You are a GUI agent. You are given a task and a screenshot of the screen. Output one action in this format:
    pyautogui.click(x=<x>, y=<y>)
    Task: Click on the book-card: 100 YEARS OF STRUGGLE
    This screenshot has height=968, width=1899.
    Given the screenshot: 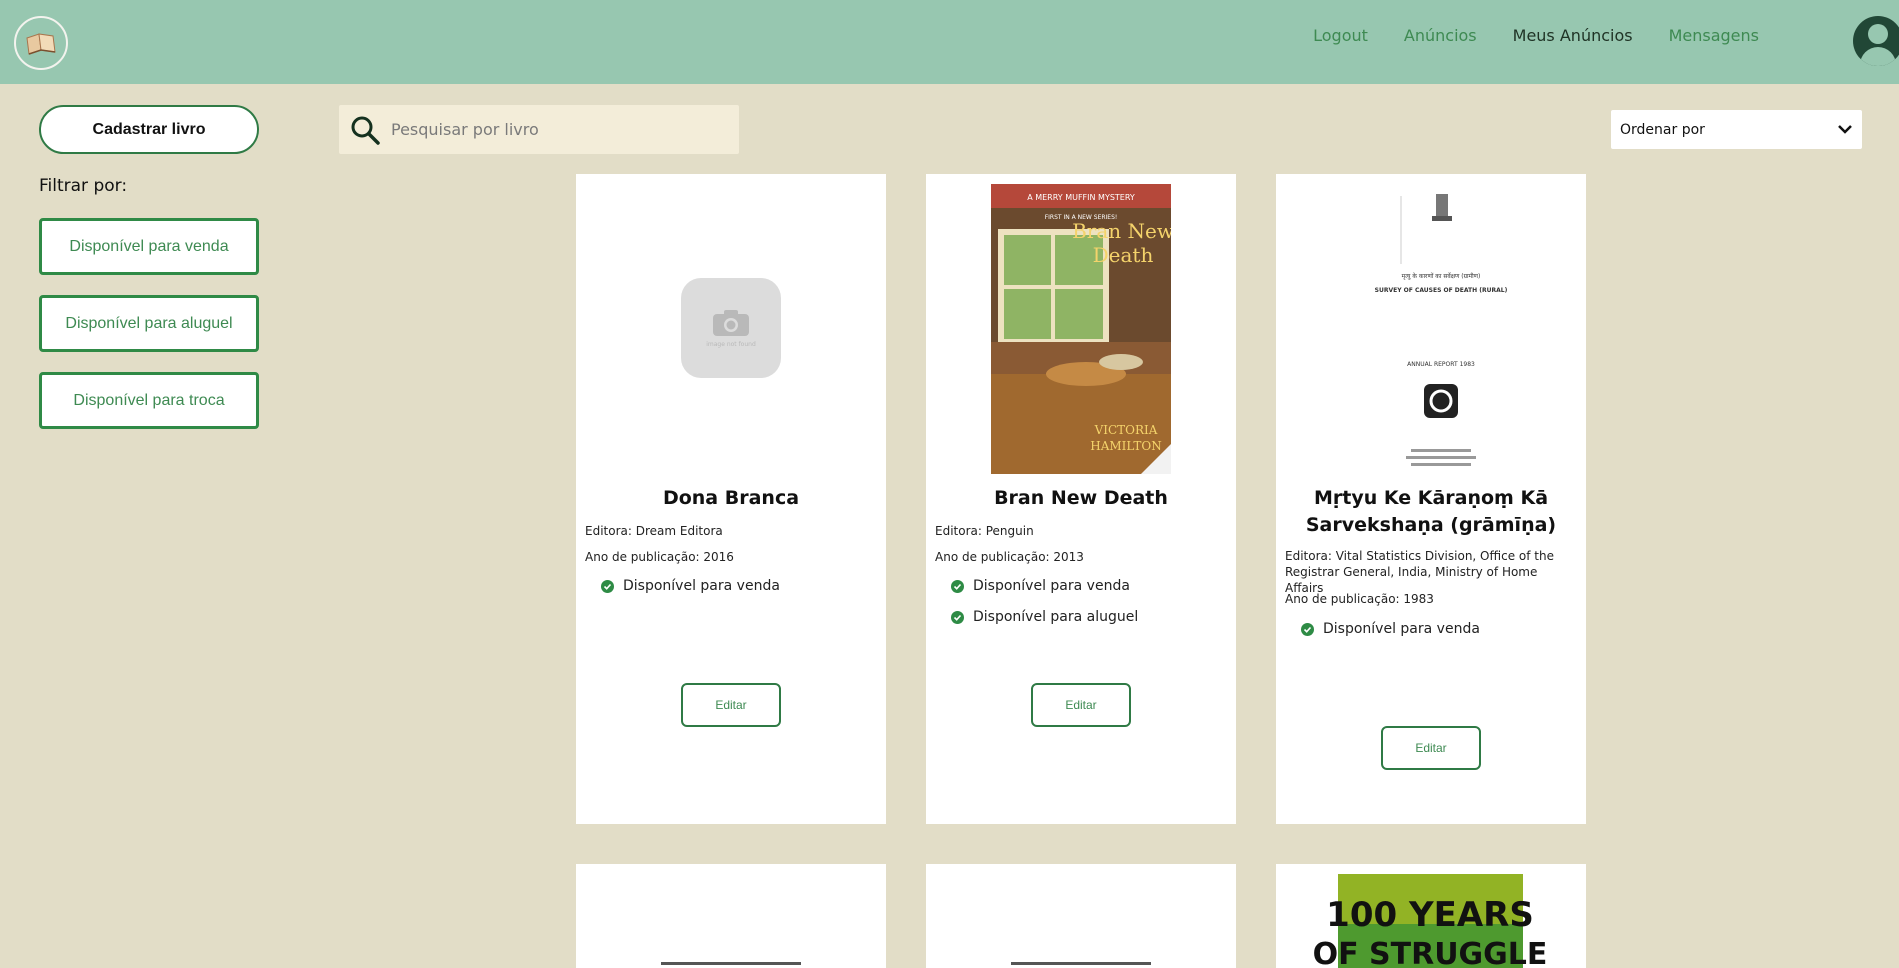 What is the action you would take?
    pyautogui.click(x=1431, y=916)
    